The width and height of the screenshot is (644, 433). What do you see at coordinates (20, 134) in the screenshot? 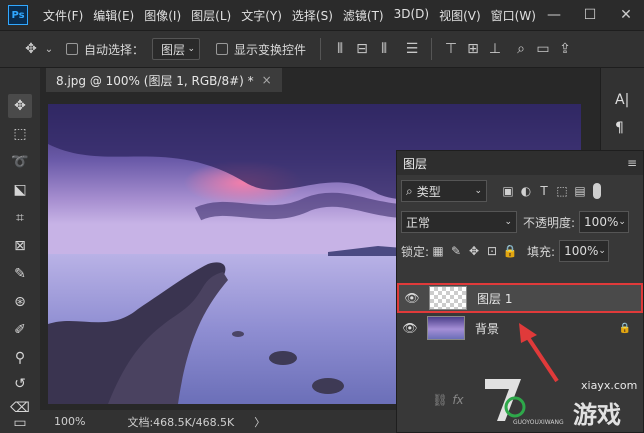
I see `marquee-tool-icon: ⬚` at bounding box center [20, 134].